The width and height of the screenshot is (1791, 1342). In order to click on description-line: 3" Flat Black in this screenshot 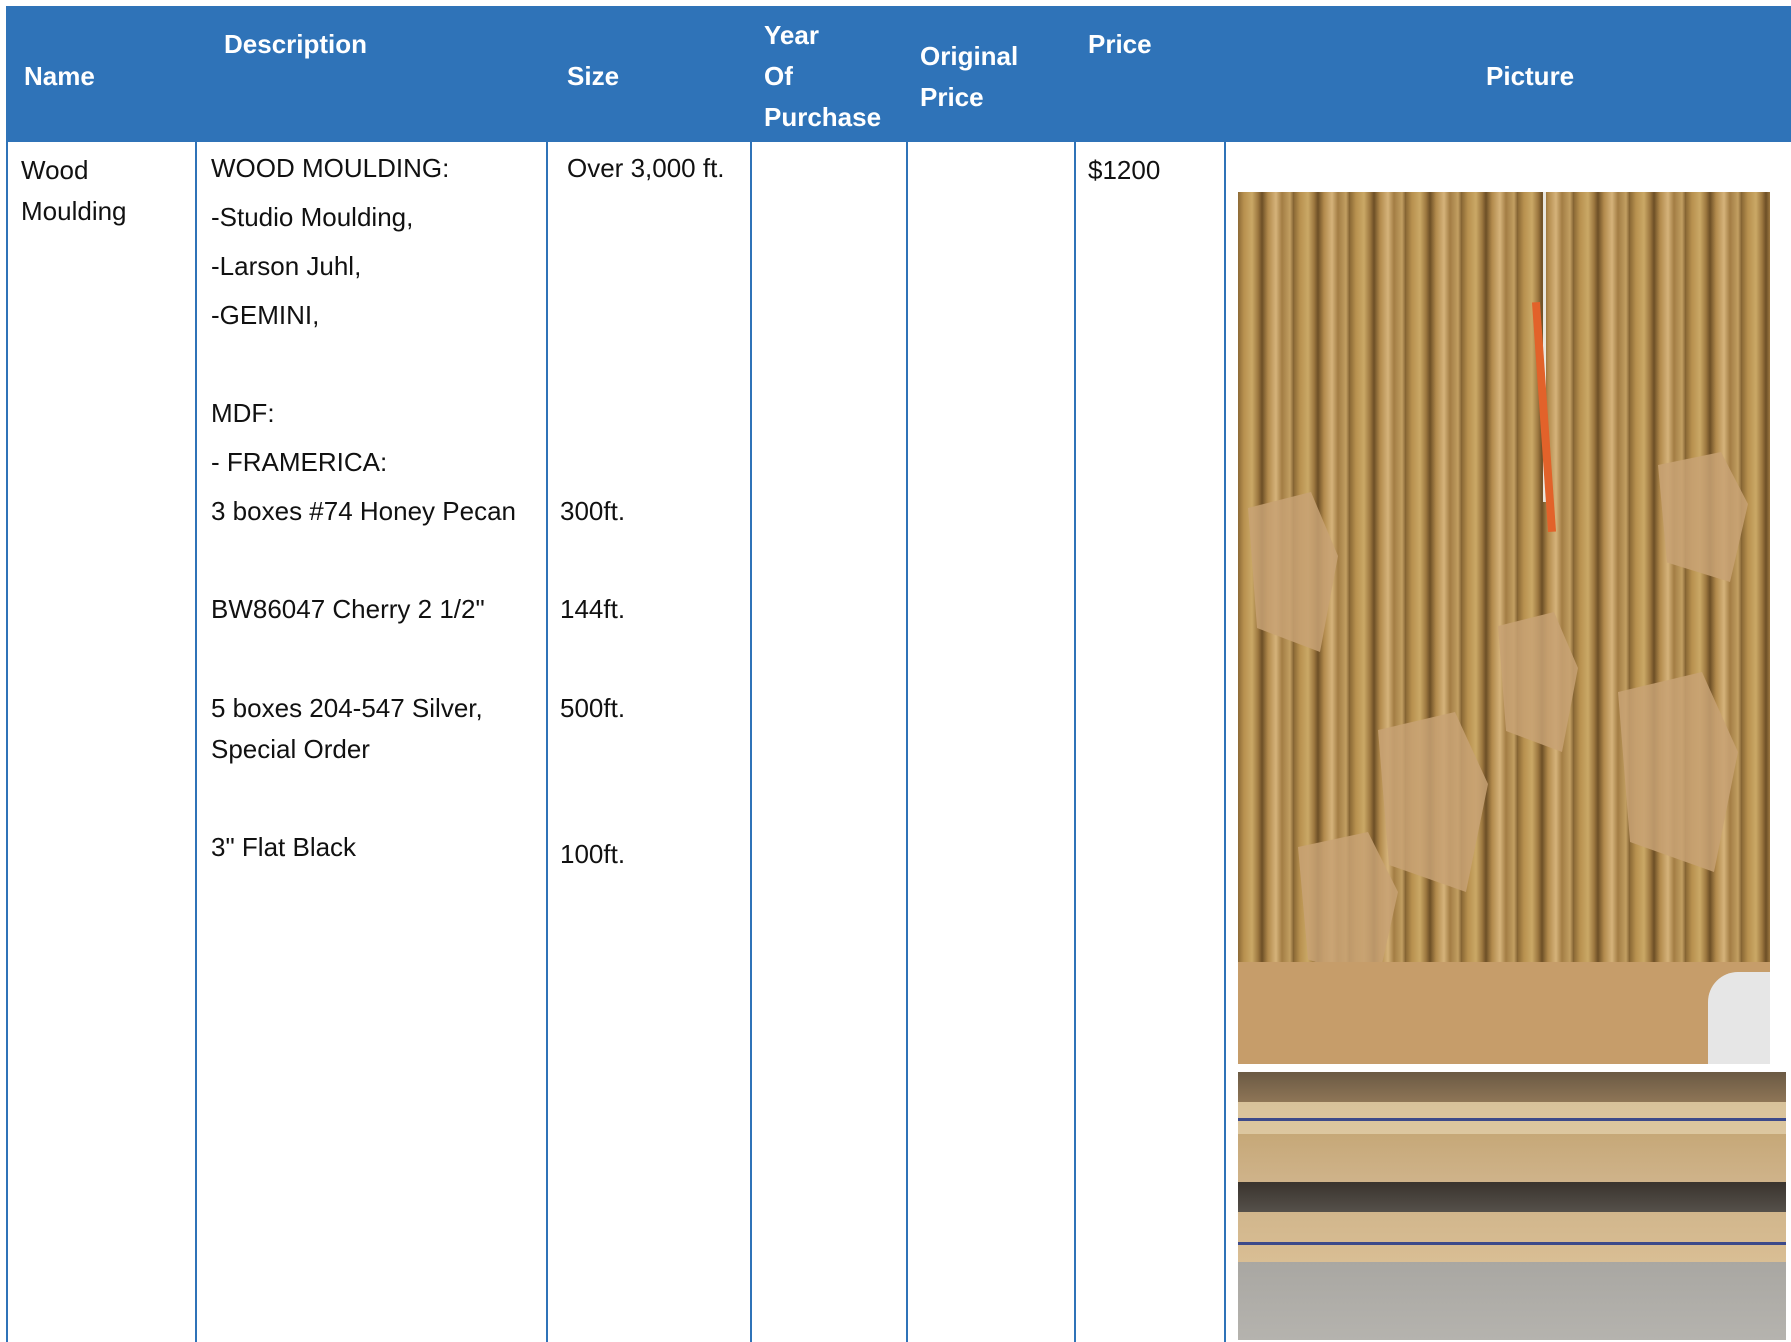, I will do `click(284, 847)`.